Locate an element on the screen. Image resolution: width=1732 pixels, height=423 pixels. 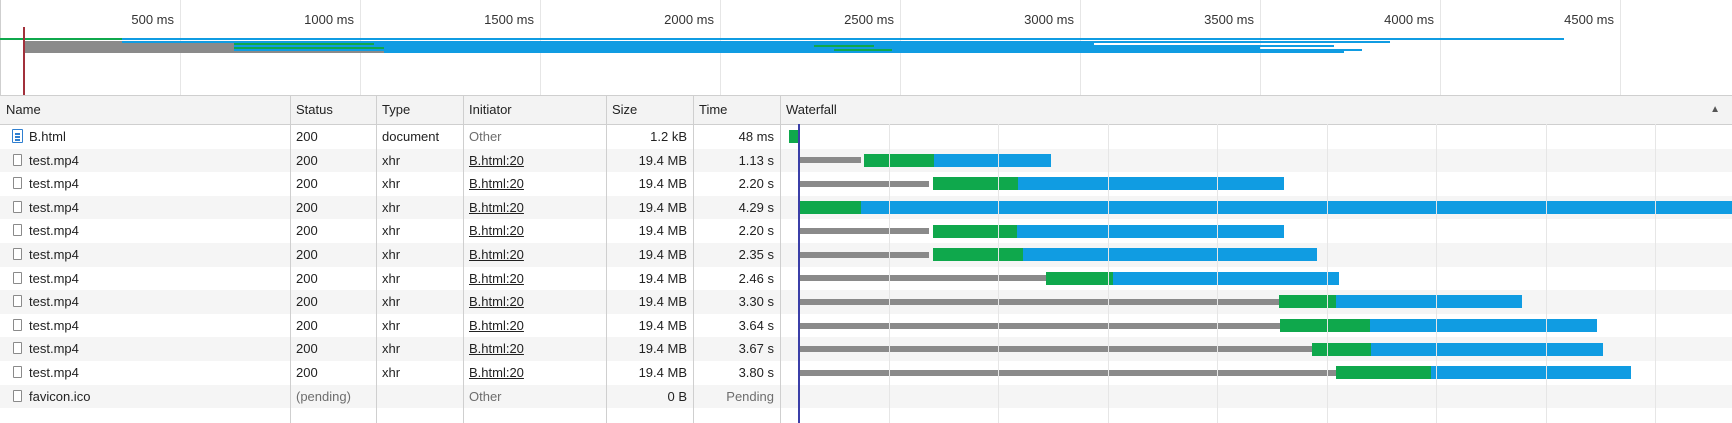
waterfall-label: Waterfall is located at coordinates (811, 109).